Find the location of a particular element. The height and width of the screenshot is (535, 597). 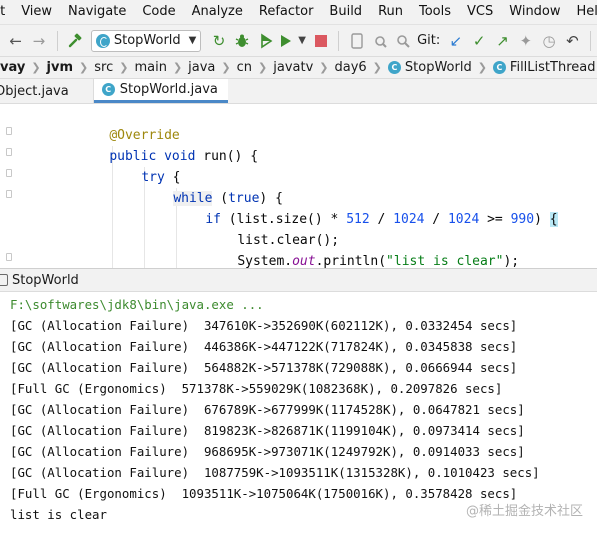

main-toolbar: ← → StopWorld ▼ ↻ ▼ Git: ↙ ✓ ↗ ✦ ◷ ↶ is located at coordinates (298, 40).